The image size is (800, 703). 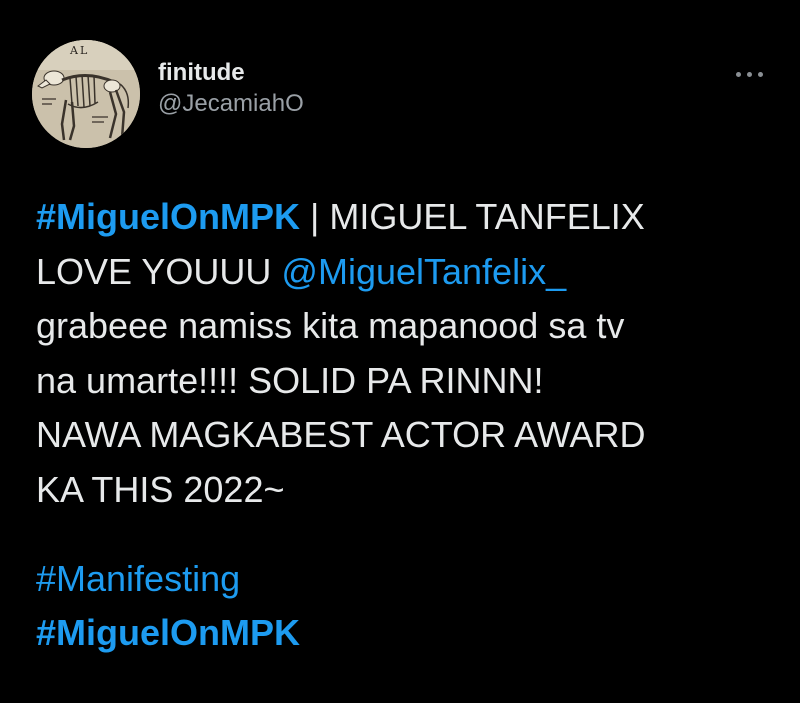 What do you see at coordinates (159, 271) in the screenshot?
I see `tweet-text-segment: LOVE YOUUU` at bounding box center [159, 271].